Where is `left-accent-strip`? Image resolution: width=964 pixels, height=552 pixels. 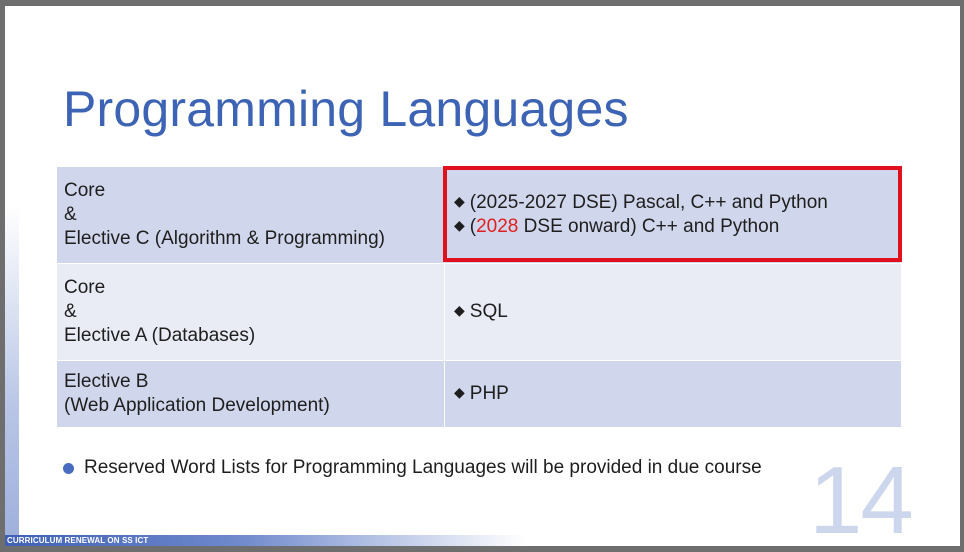
left-accent-strip is located at coordinates (12, 371).